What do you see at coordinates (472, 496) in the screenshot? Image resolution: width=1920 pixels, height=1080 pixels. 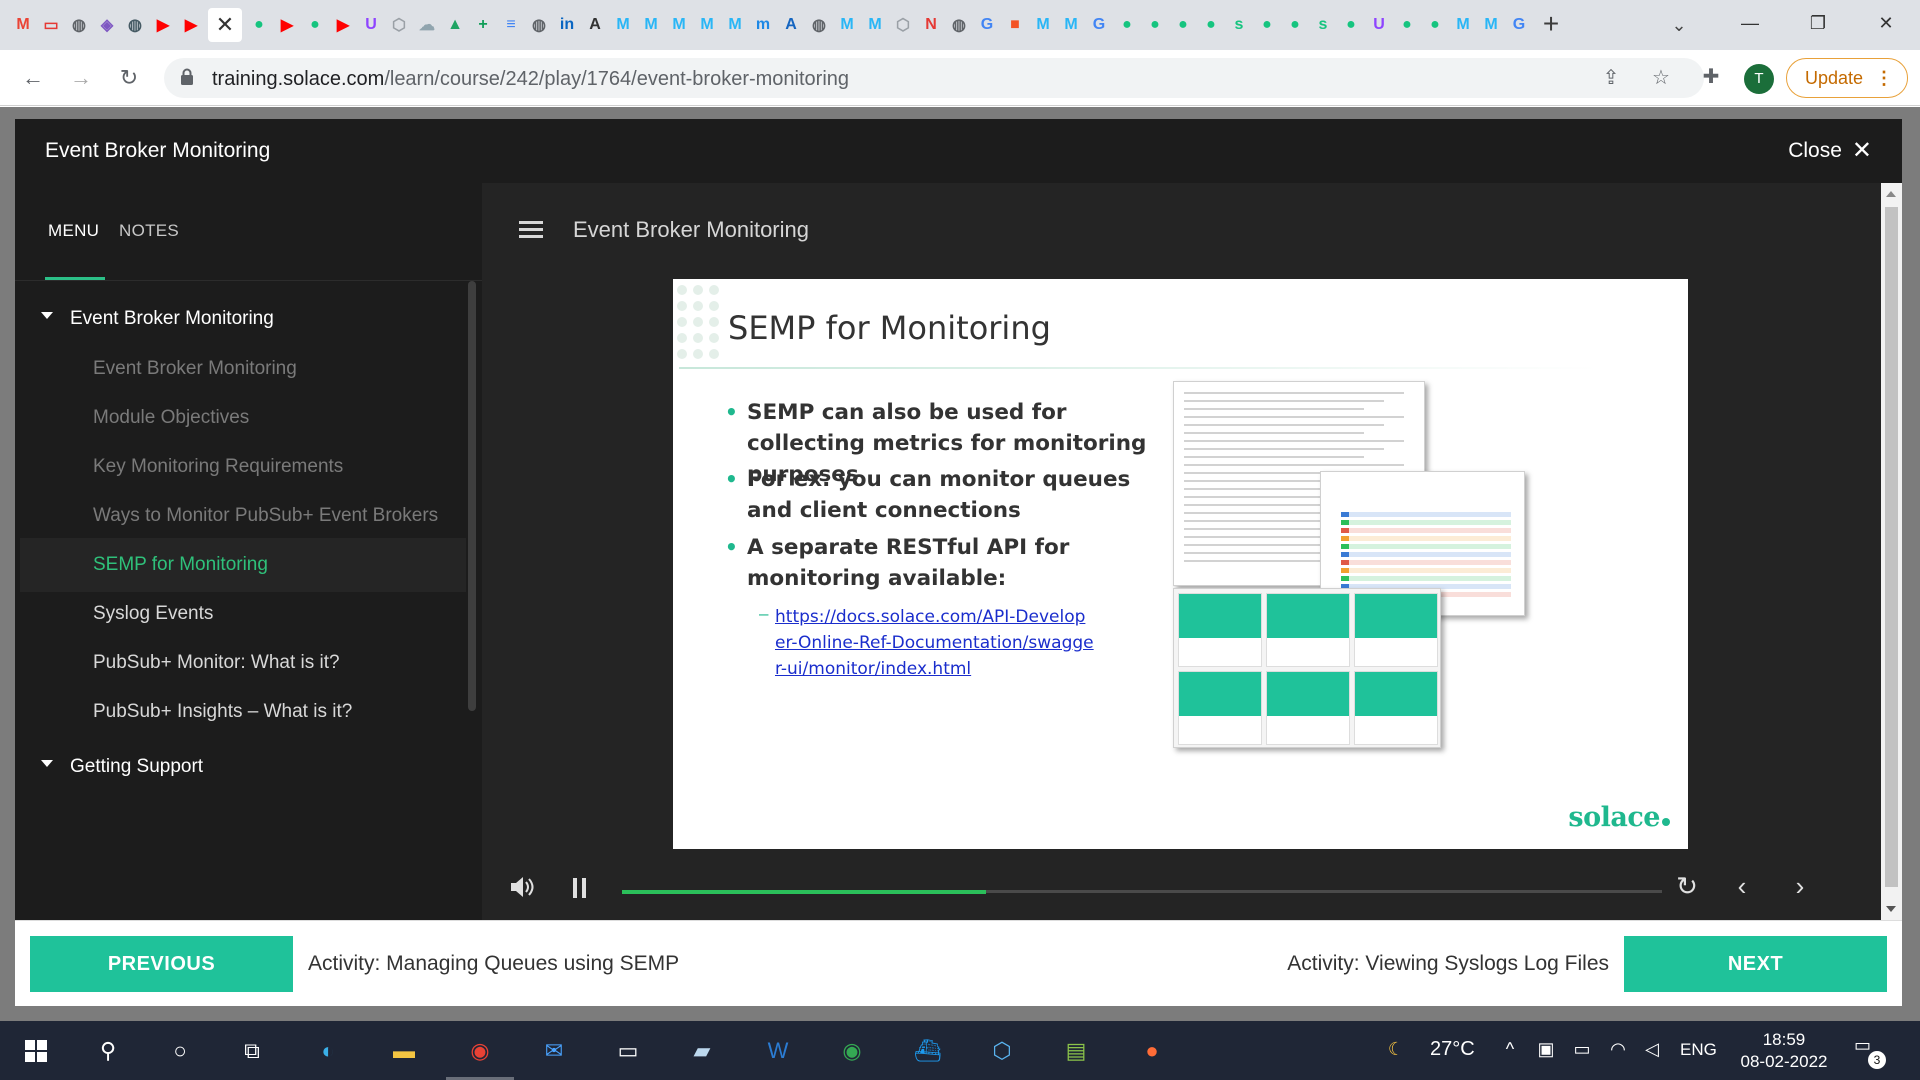 I see `sidebar-scrollbar` at bounding box center [472, 496].